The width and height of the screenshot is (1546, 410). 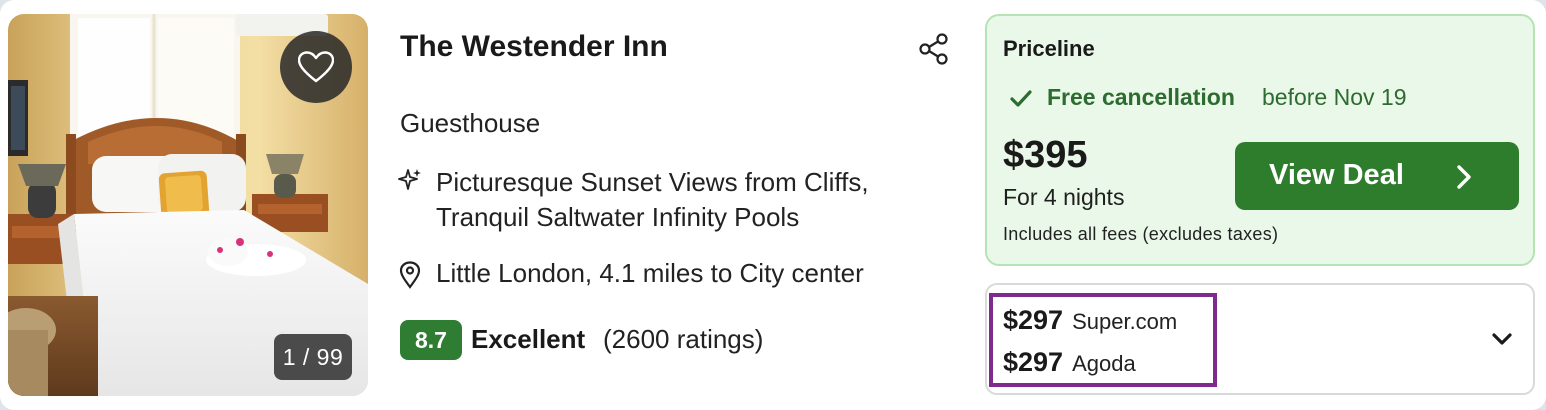 I want to click on other-offers-dropdown: $297 Super.com $297 Agoda, so click(x=1260, y=339).